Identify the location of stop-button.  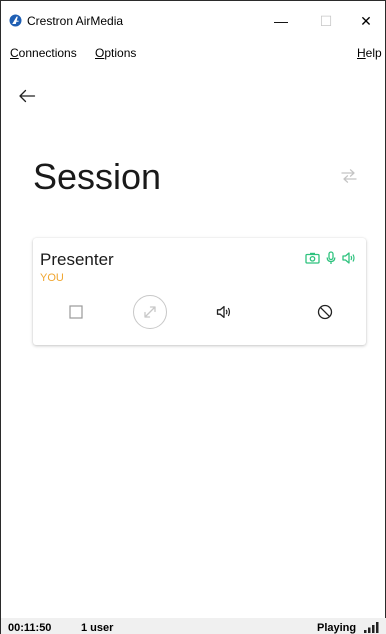
(76, 312).